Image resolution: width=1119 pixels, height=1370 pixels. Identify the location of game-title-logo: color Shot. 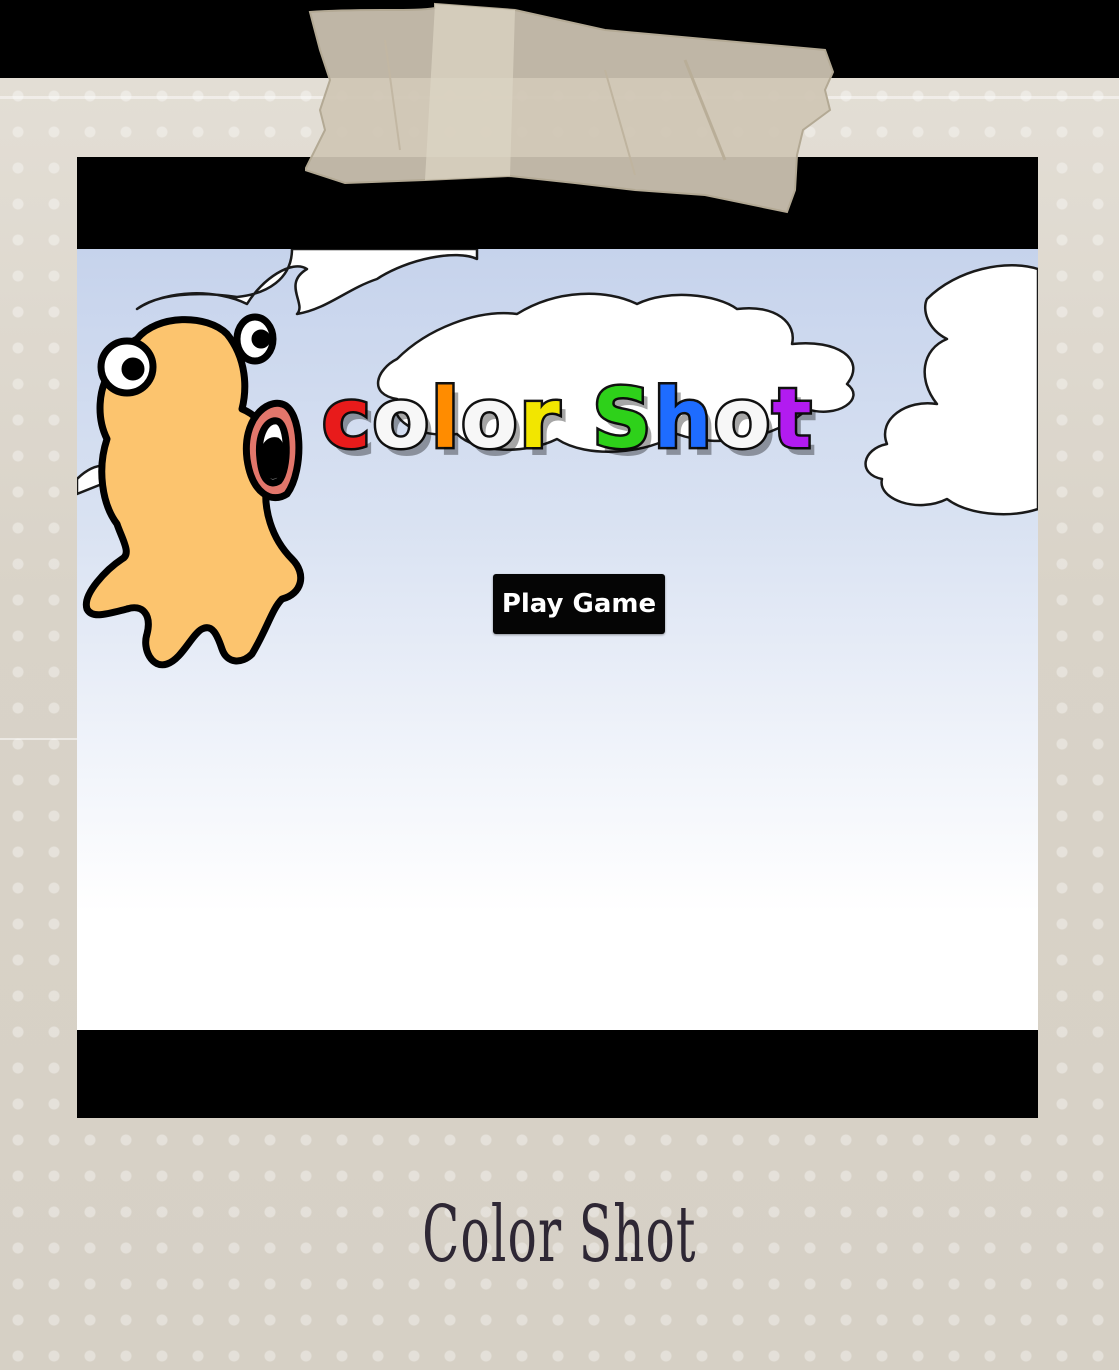
(567, 419).